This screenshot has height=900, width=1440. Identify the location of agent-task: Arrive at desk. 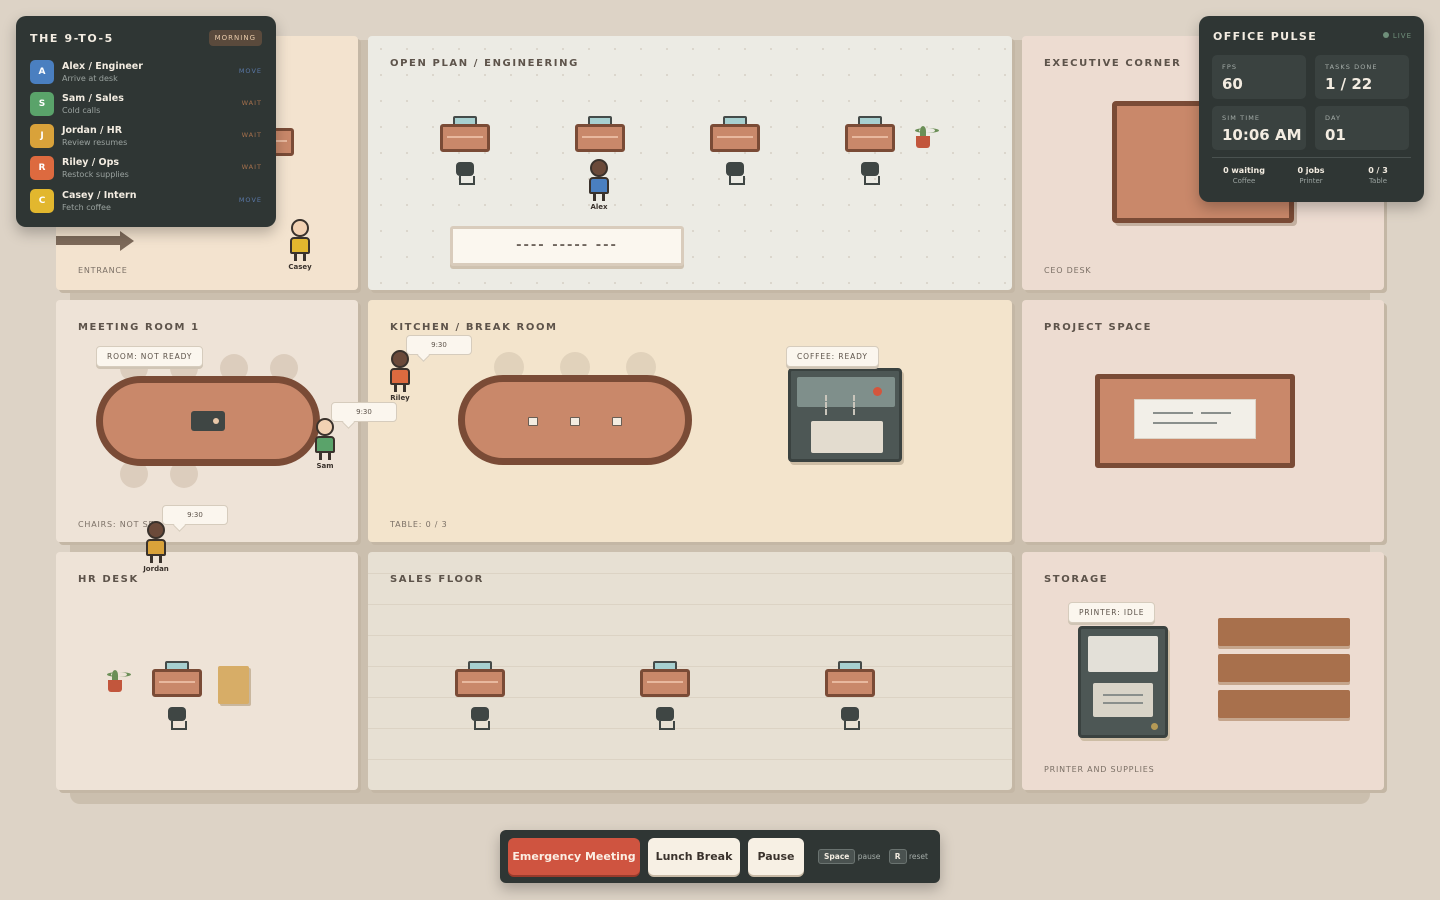
(90, 78).